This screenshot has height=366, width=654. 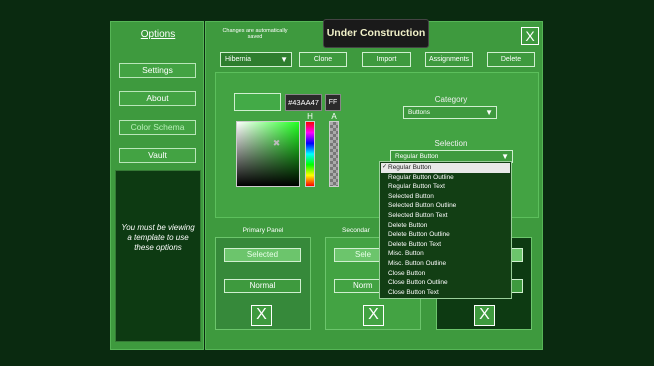 What do you see at coordinates (445, 254) in the screenshot?
I see `selection-option: Misc. Button` at bounding box center [445, 254].